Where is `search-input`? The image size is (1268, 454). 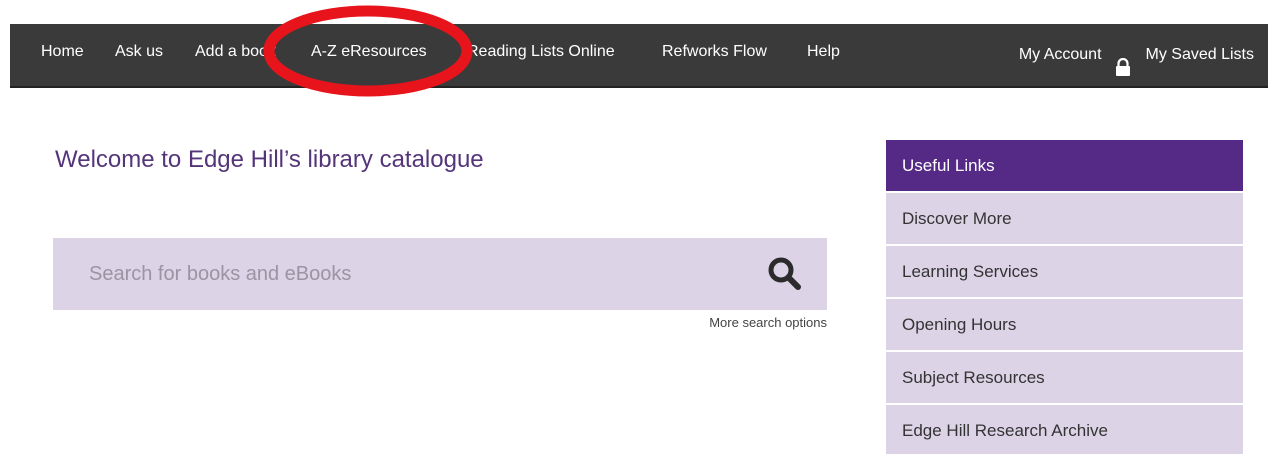 search-input is located at coordinates (403, 274).